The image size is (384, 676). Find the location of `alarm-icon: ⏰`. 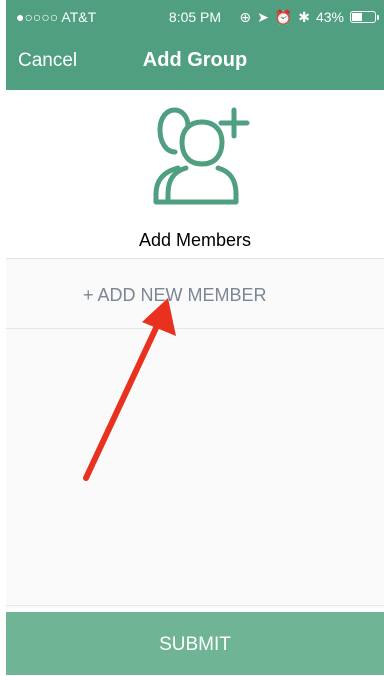

alarm-icon: ⏰ is located at coordinates (283, 17).